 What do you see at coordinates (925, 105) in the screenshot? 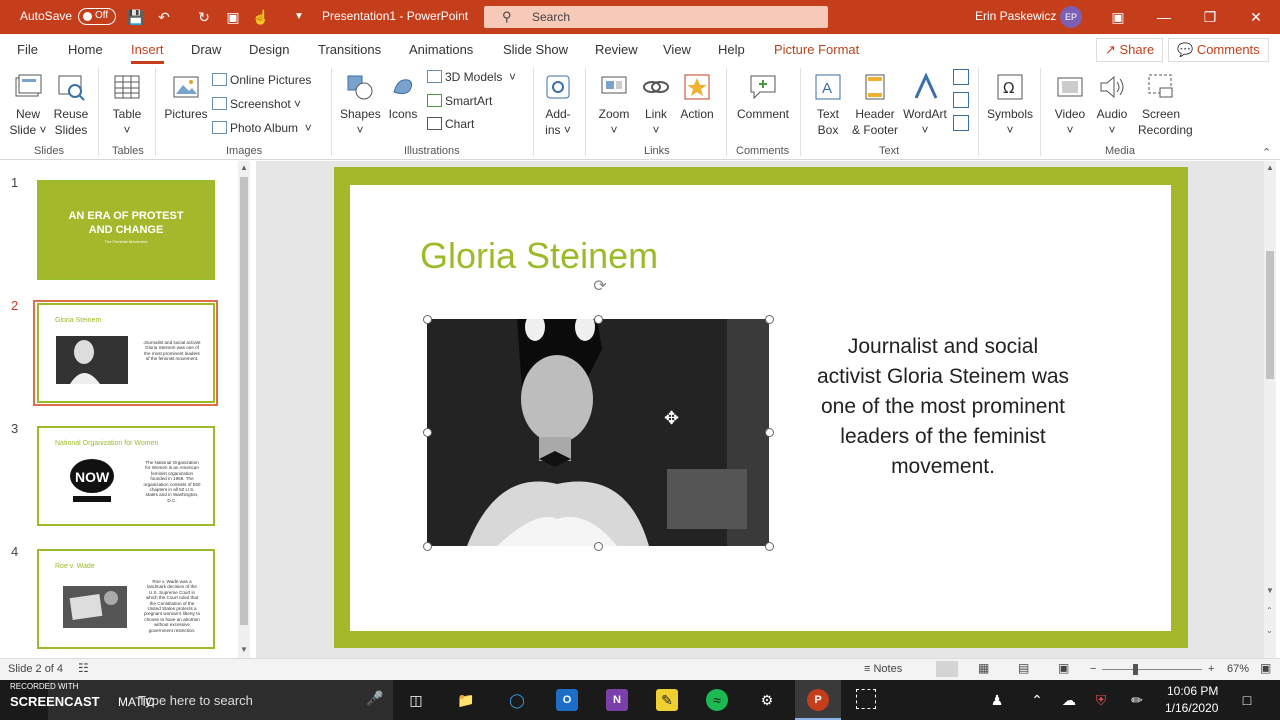
I see `wordart-button: WordArt ˅` at bounding box center [925, 105].